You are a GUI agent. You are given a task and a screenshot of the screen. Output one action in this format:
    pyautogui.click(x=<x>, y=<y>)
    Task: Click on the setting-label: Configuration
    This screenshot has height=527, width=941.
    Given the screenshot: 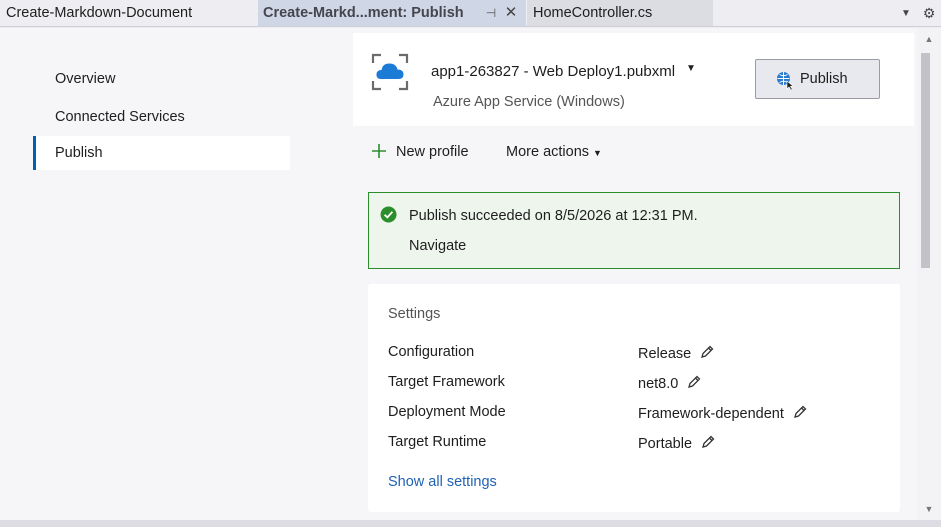 What is the action you would take?
    pyautogui.click(x=431, y=352)
    